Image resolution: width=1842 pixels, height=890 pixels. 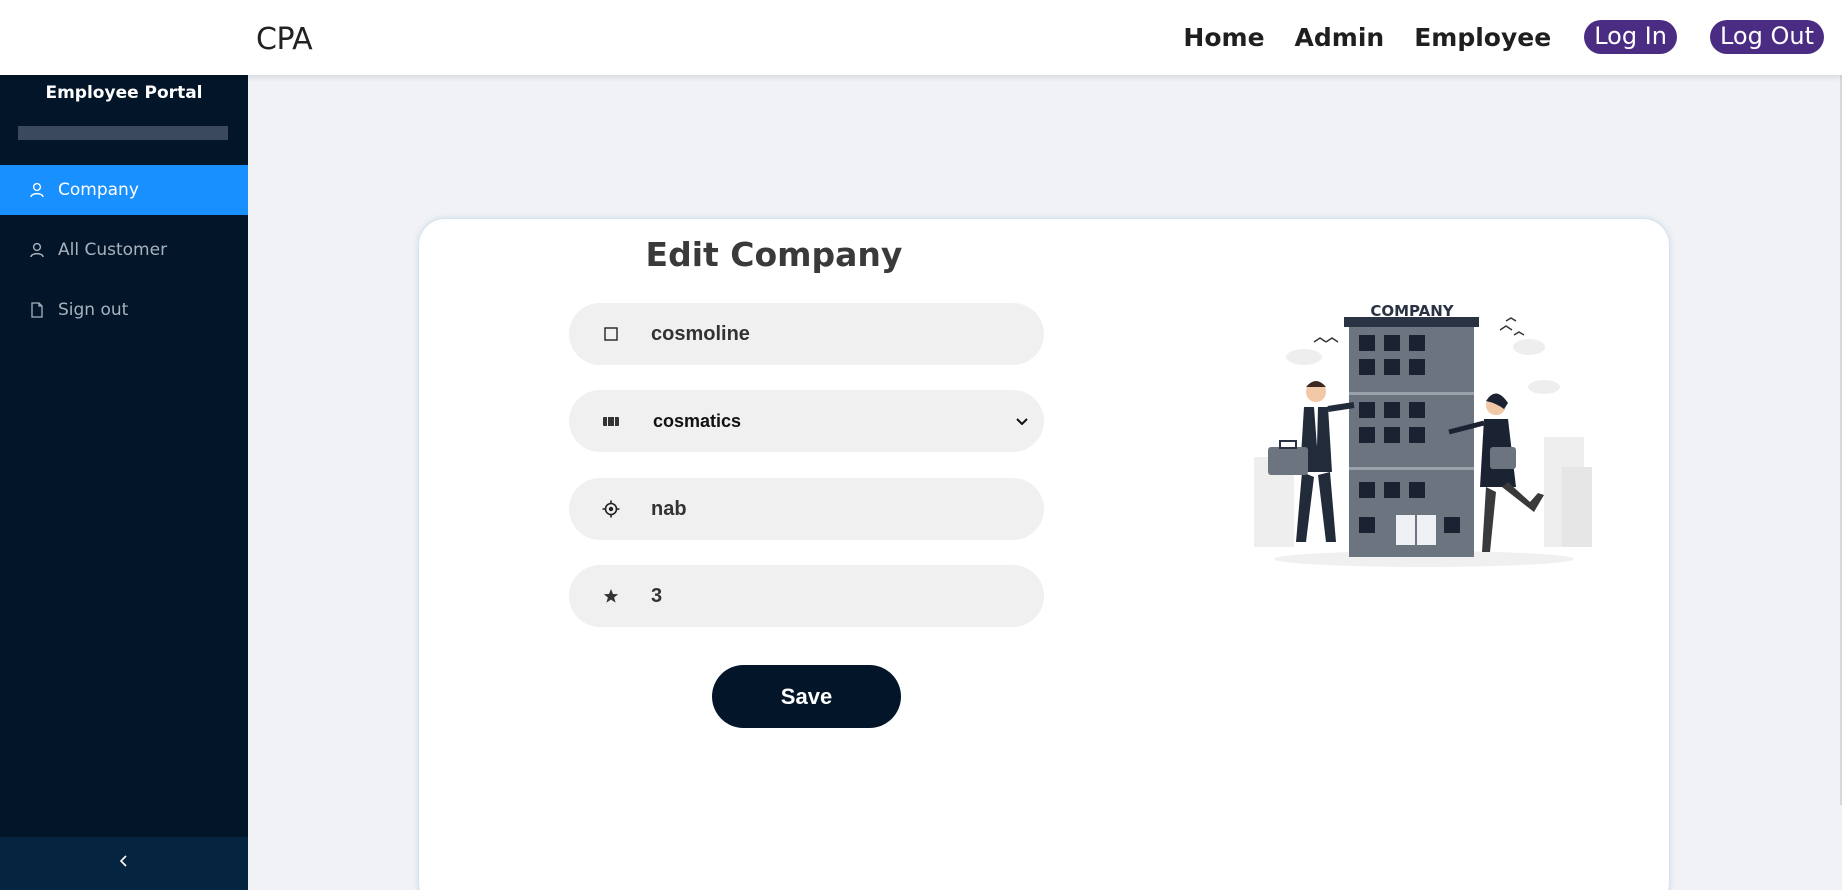 I want to click on location-field, so click(x=806, y=509).